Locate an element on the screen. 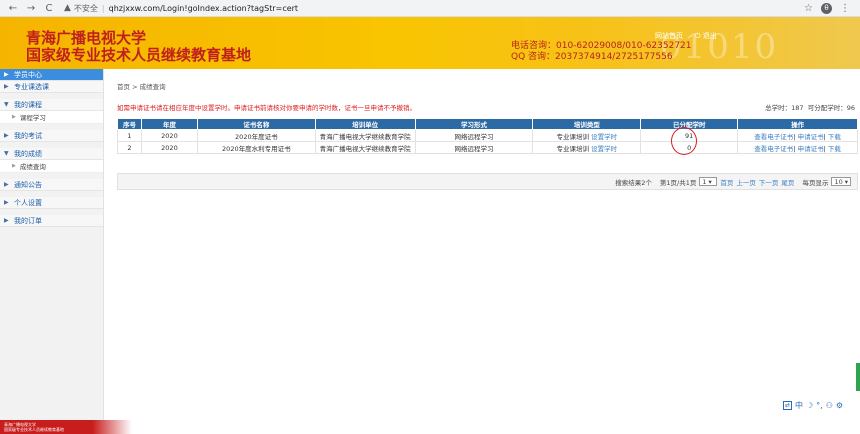  profile-avatar: θ is located at coordinates (826, 8).